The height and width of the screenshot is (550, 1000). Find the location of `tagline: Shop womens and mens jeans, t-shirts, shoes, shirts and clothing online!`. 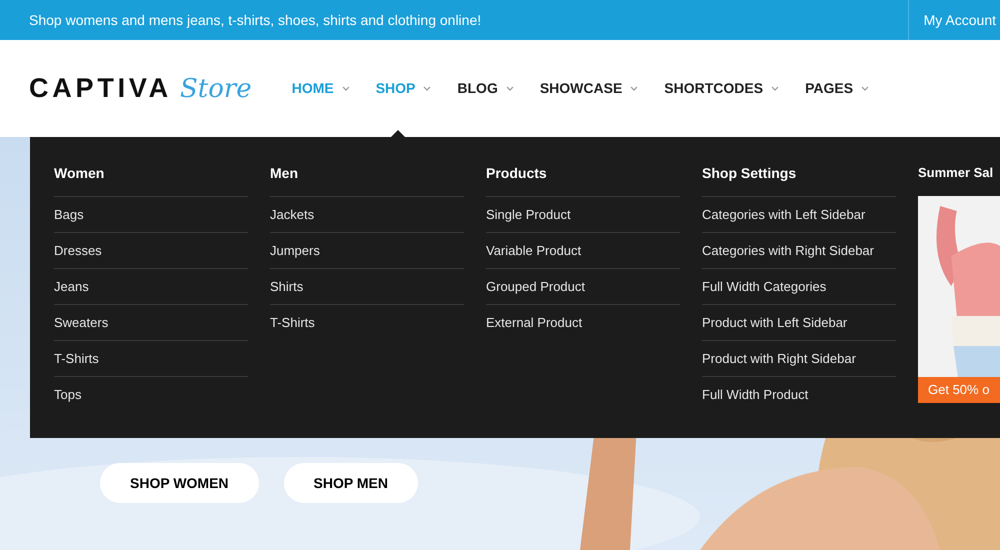

tagline: Shop womens and mens jeans, t-shirts, shoes, shirts and clothing online! is located at coordinates (255, 20).